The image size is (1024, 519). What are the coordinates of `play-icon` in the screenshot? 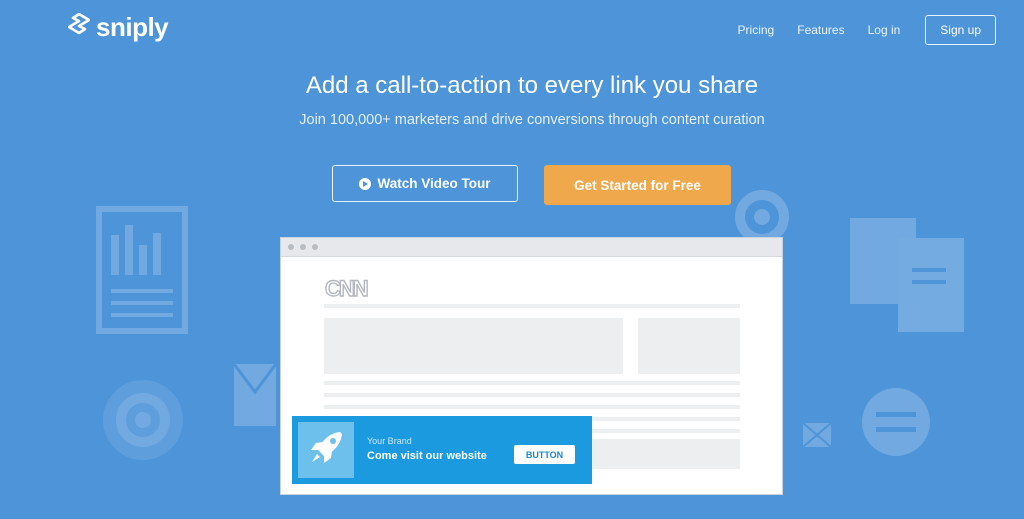 It's located at (365, 183).